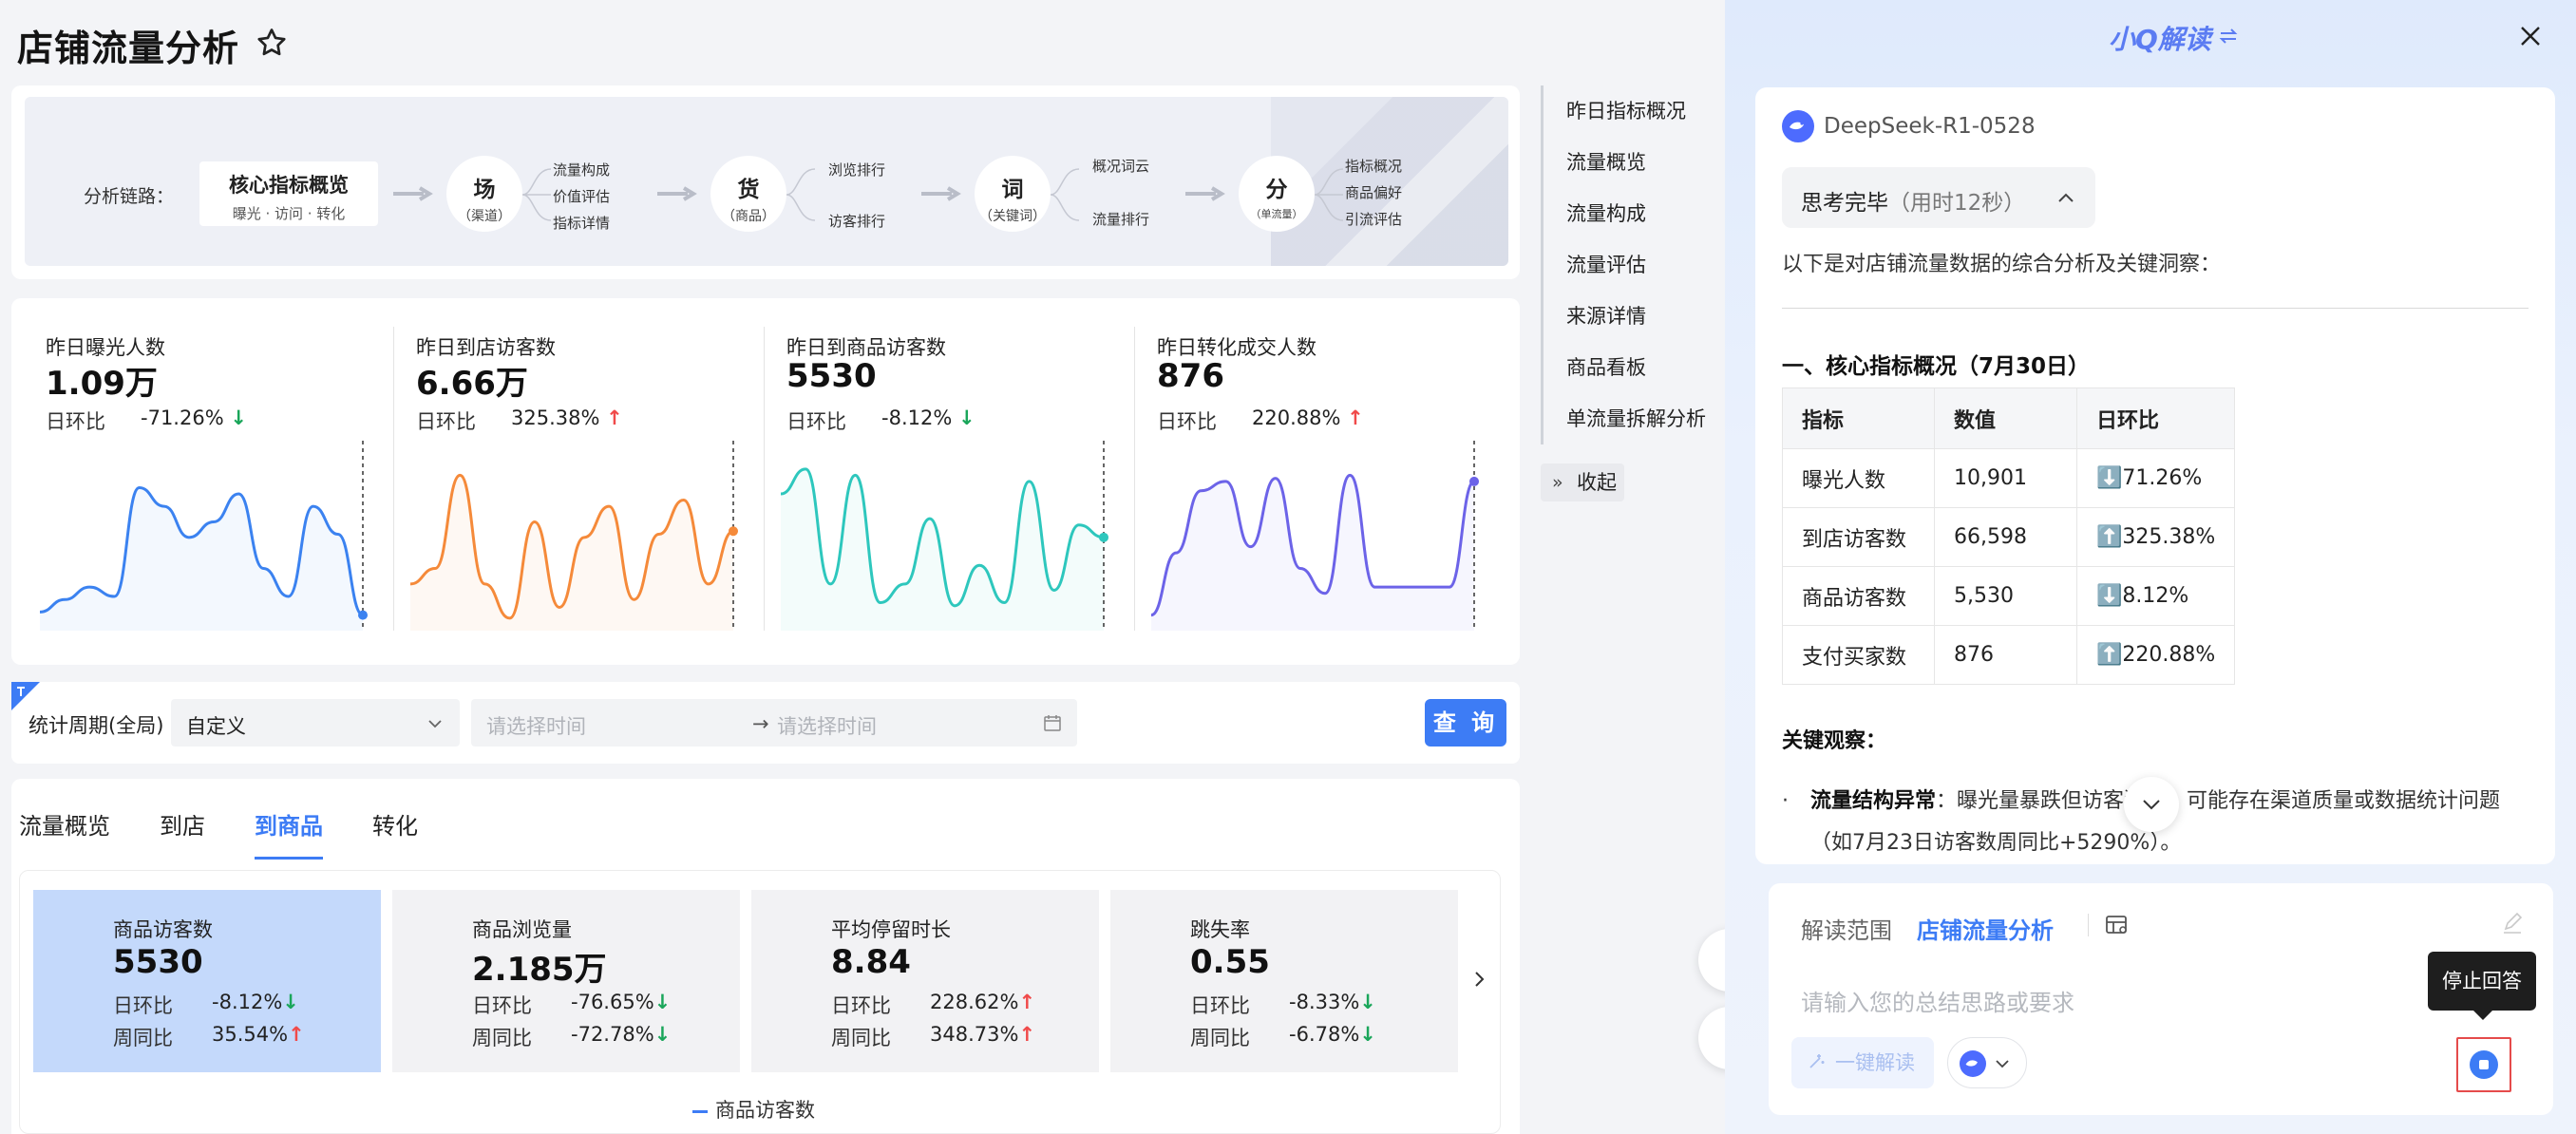  Describe the element at coordinates (801, 195) in the screenshot. I see `branch-lines` at that location.